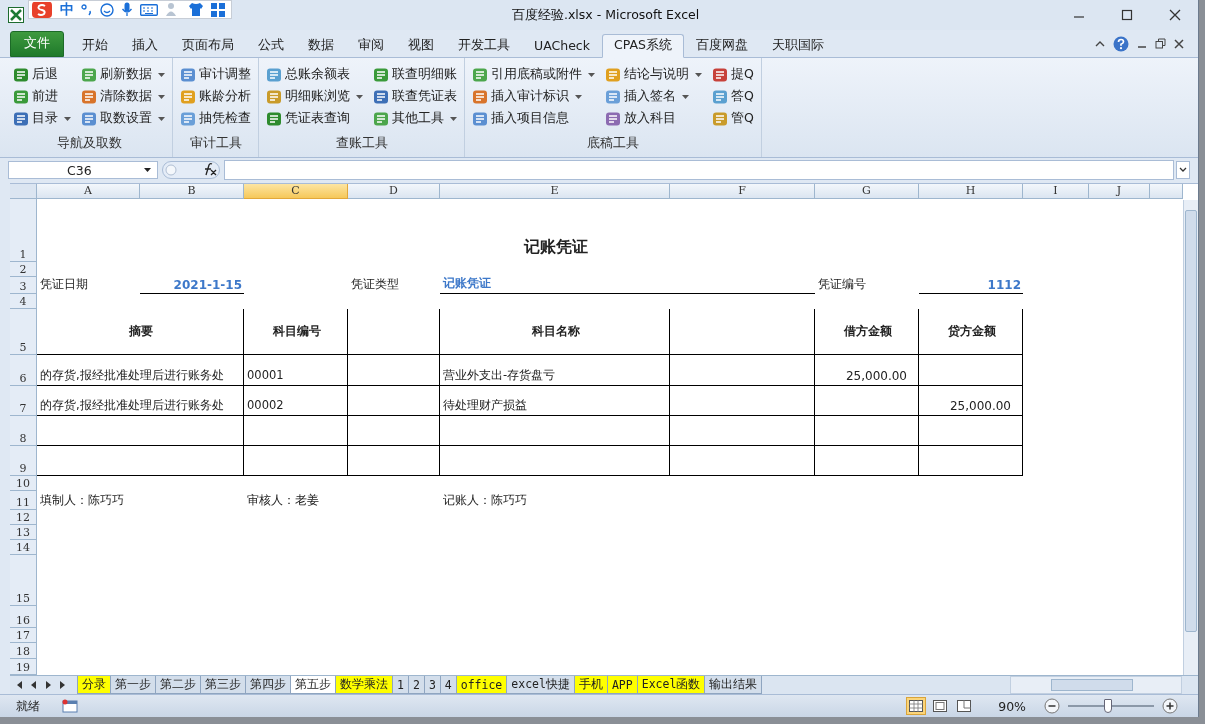 The width and height of the screenshot is (1205, 724). Describe the element at coordinates (364, 685) in the screenshot. I see `sheet-tab: 数学乘法` at that location.